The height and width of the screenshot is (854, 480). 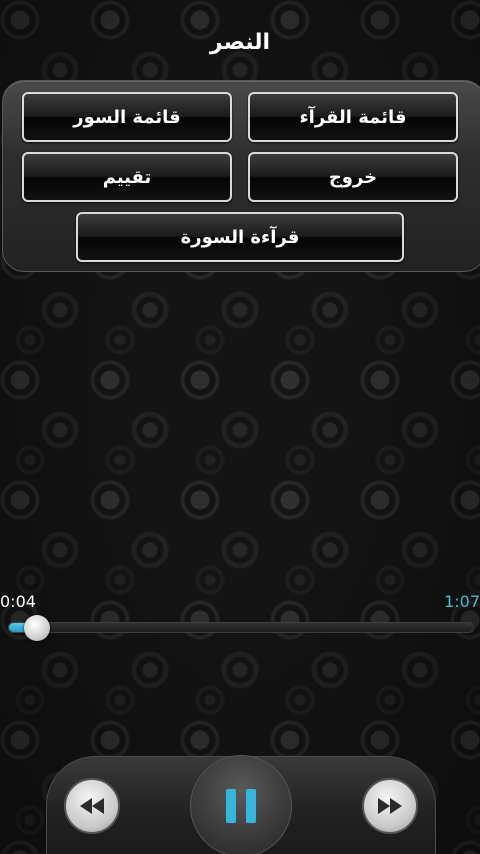 I want to click on read-surah-button: قرآءة السورة, so click(x=240, y=237).